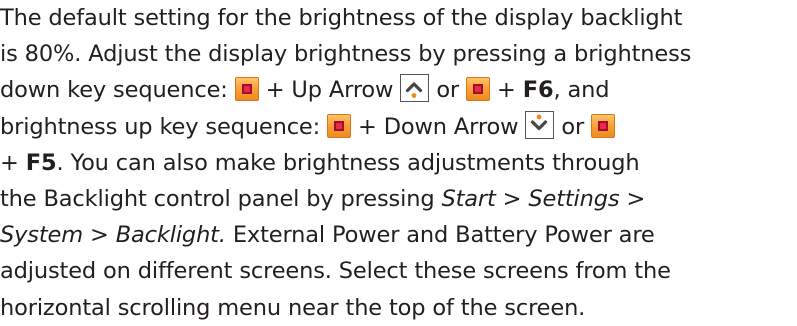  What do you see at coordinates (221, 198) in the screenshot?
I see `line-6-text-a: the Backlight control panel by pressing` at bounding box center [221, 198].